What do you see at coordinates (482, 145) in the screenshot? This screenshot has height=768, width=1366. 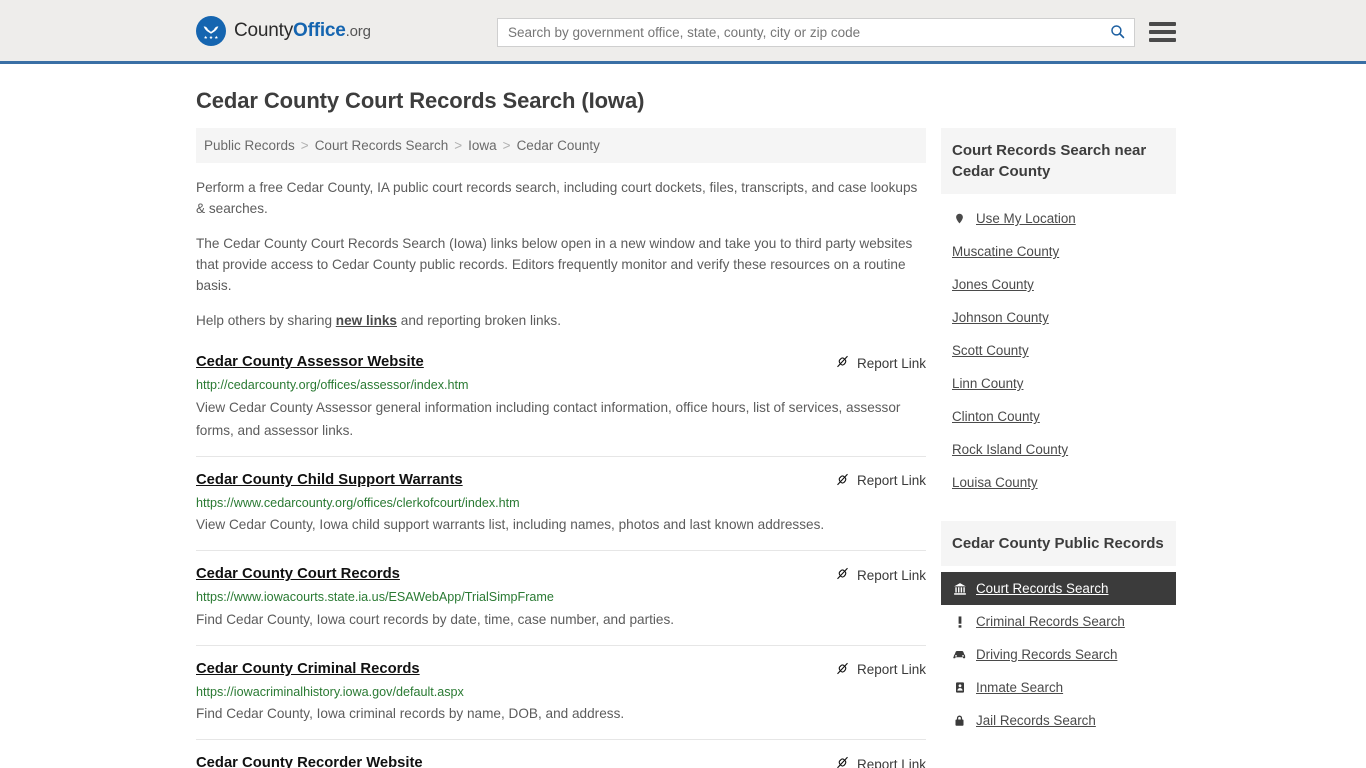 I see `breadcrumb-item-iowa: Iowa` at bounding box center [482, 145].